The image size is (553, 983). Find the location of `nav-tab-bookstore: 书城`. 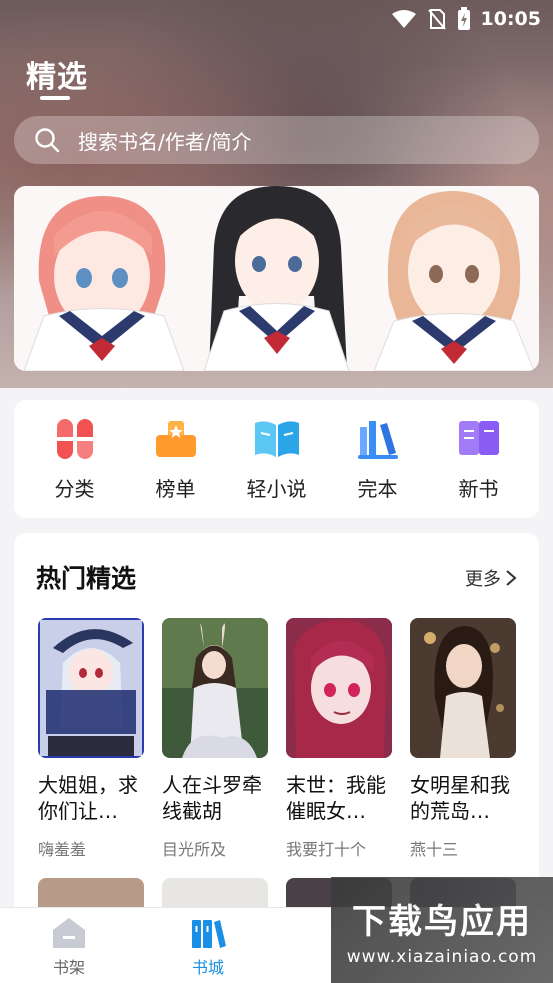

nav-tab-bookstore: 书城 is located at coordinates (208, 947).